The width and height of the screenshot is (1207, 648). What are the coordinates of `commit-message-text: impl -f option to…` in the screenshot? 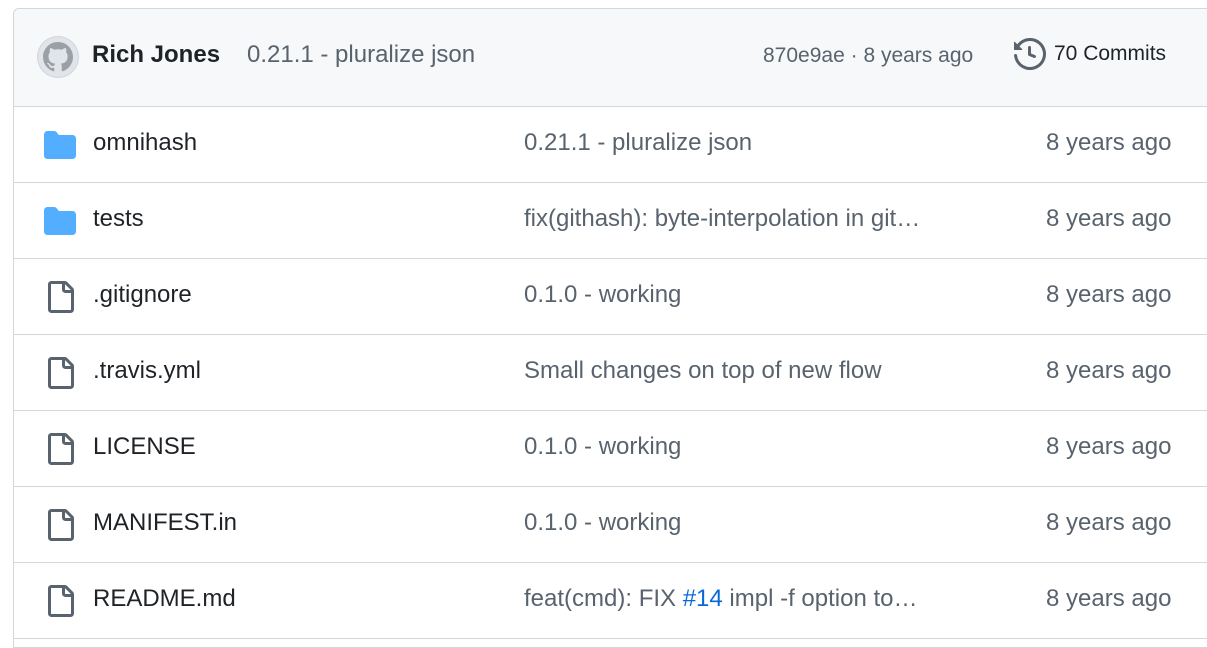 It's located at (820, 598).